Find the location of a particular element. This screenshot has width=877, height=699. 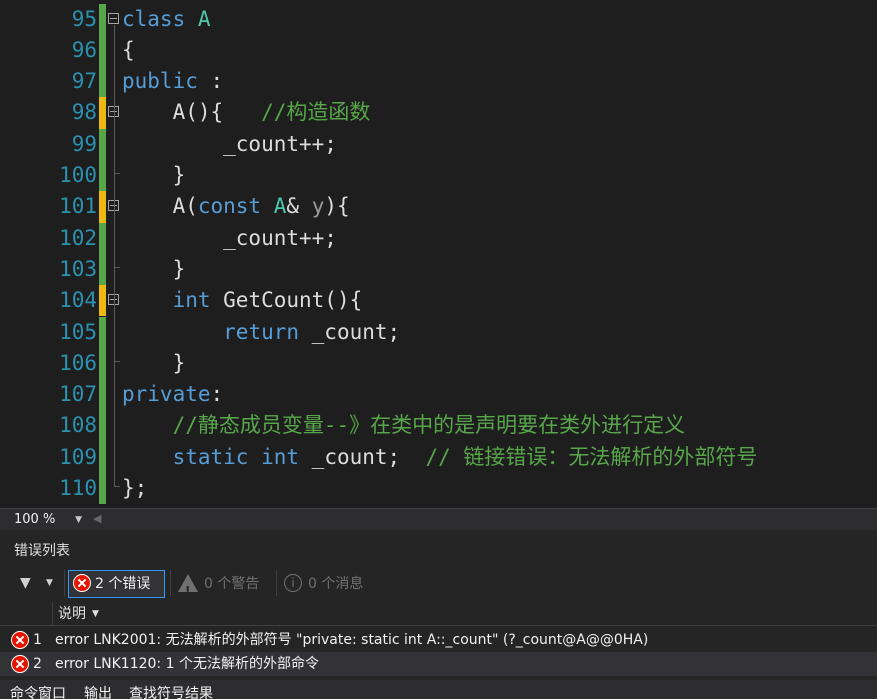

code-text: A(const A& y){ is located at coordinates (236, 206).